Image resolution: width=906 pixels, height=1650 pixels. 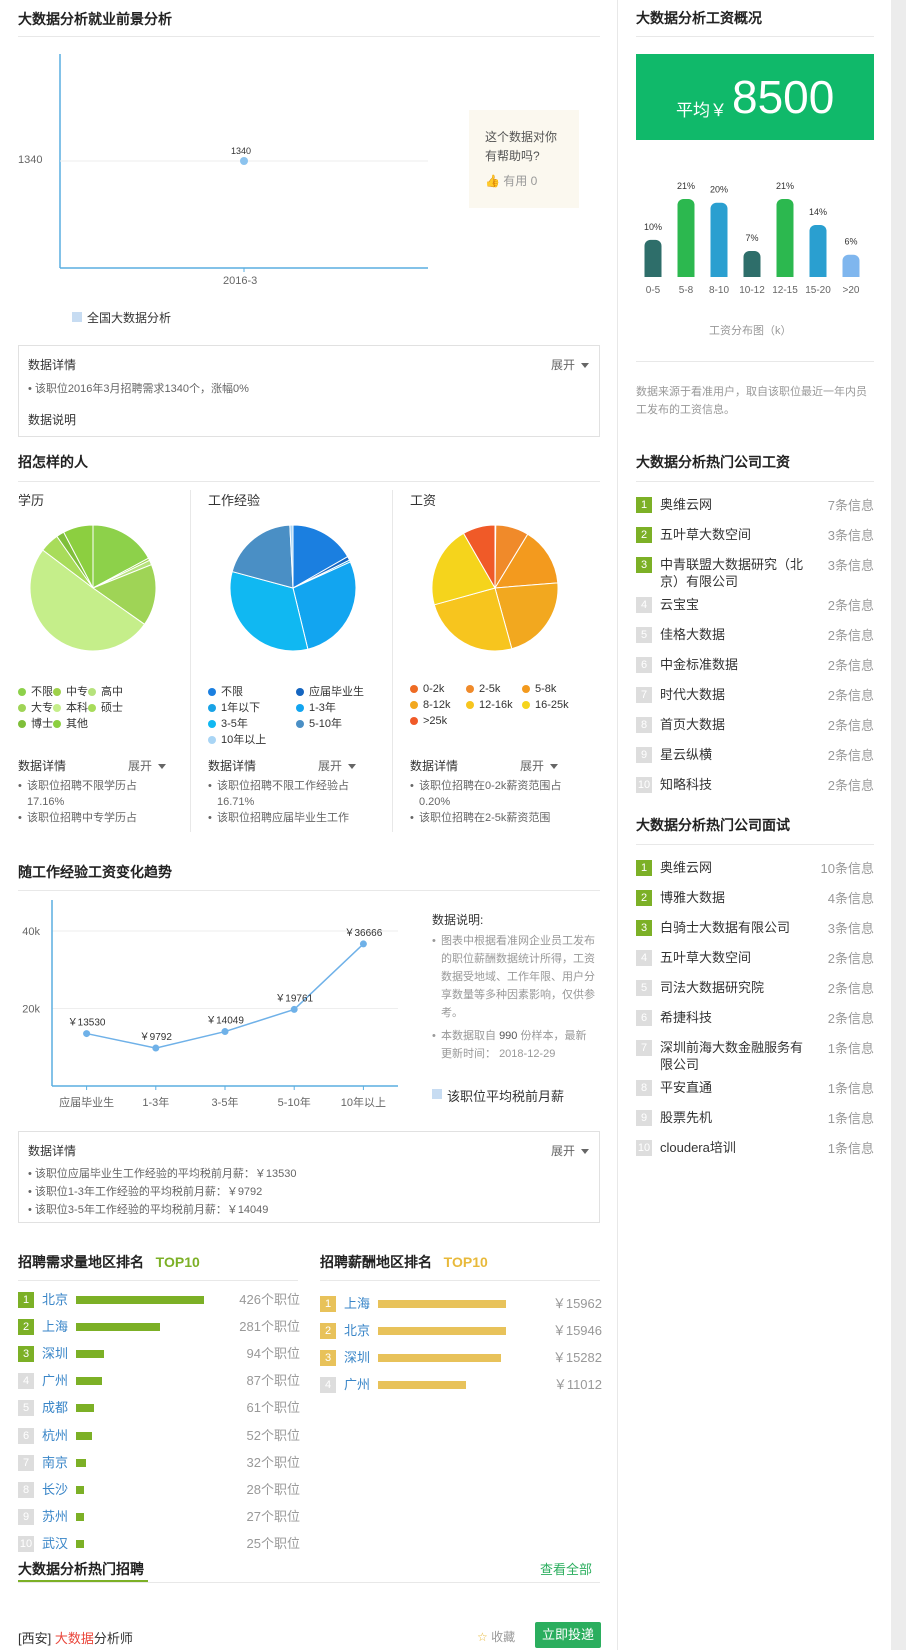 What do you see at coordinates (109, 1262) in the screenshot?
I see `demand-rank-title: 招聘需求量地区排名 TOP10` at bounding box center [109, 1262].